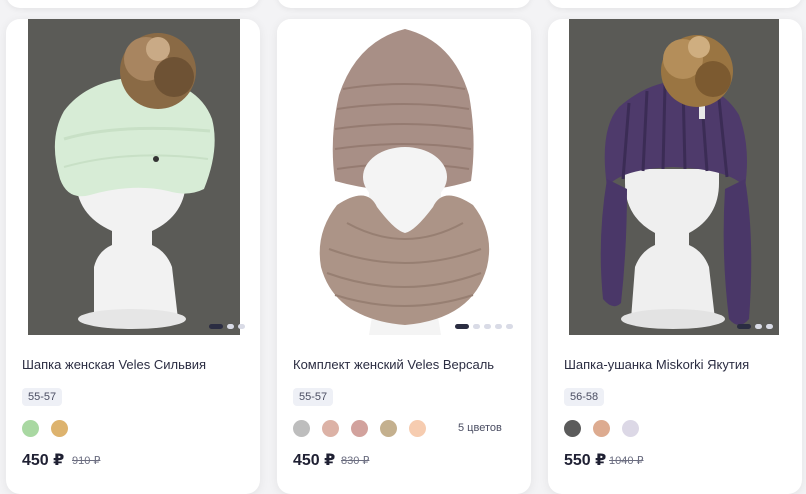 This screenshot has height=494, width=806. Describe the element at coordinates (86, 461) in the screenshot. I see `old-price: 910 ₽` at that location.